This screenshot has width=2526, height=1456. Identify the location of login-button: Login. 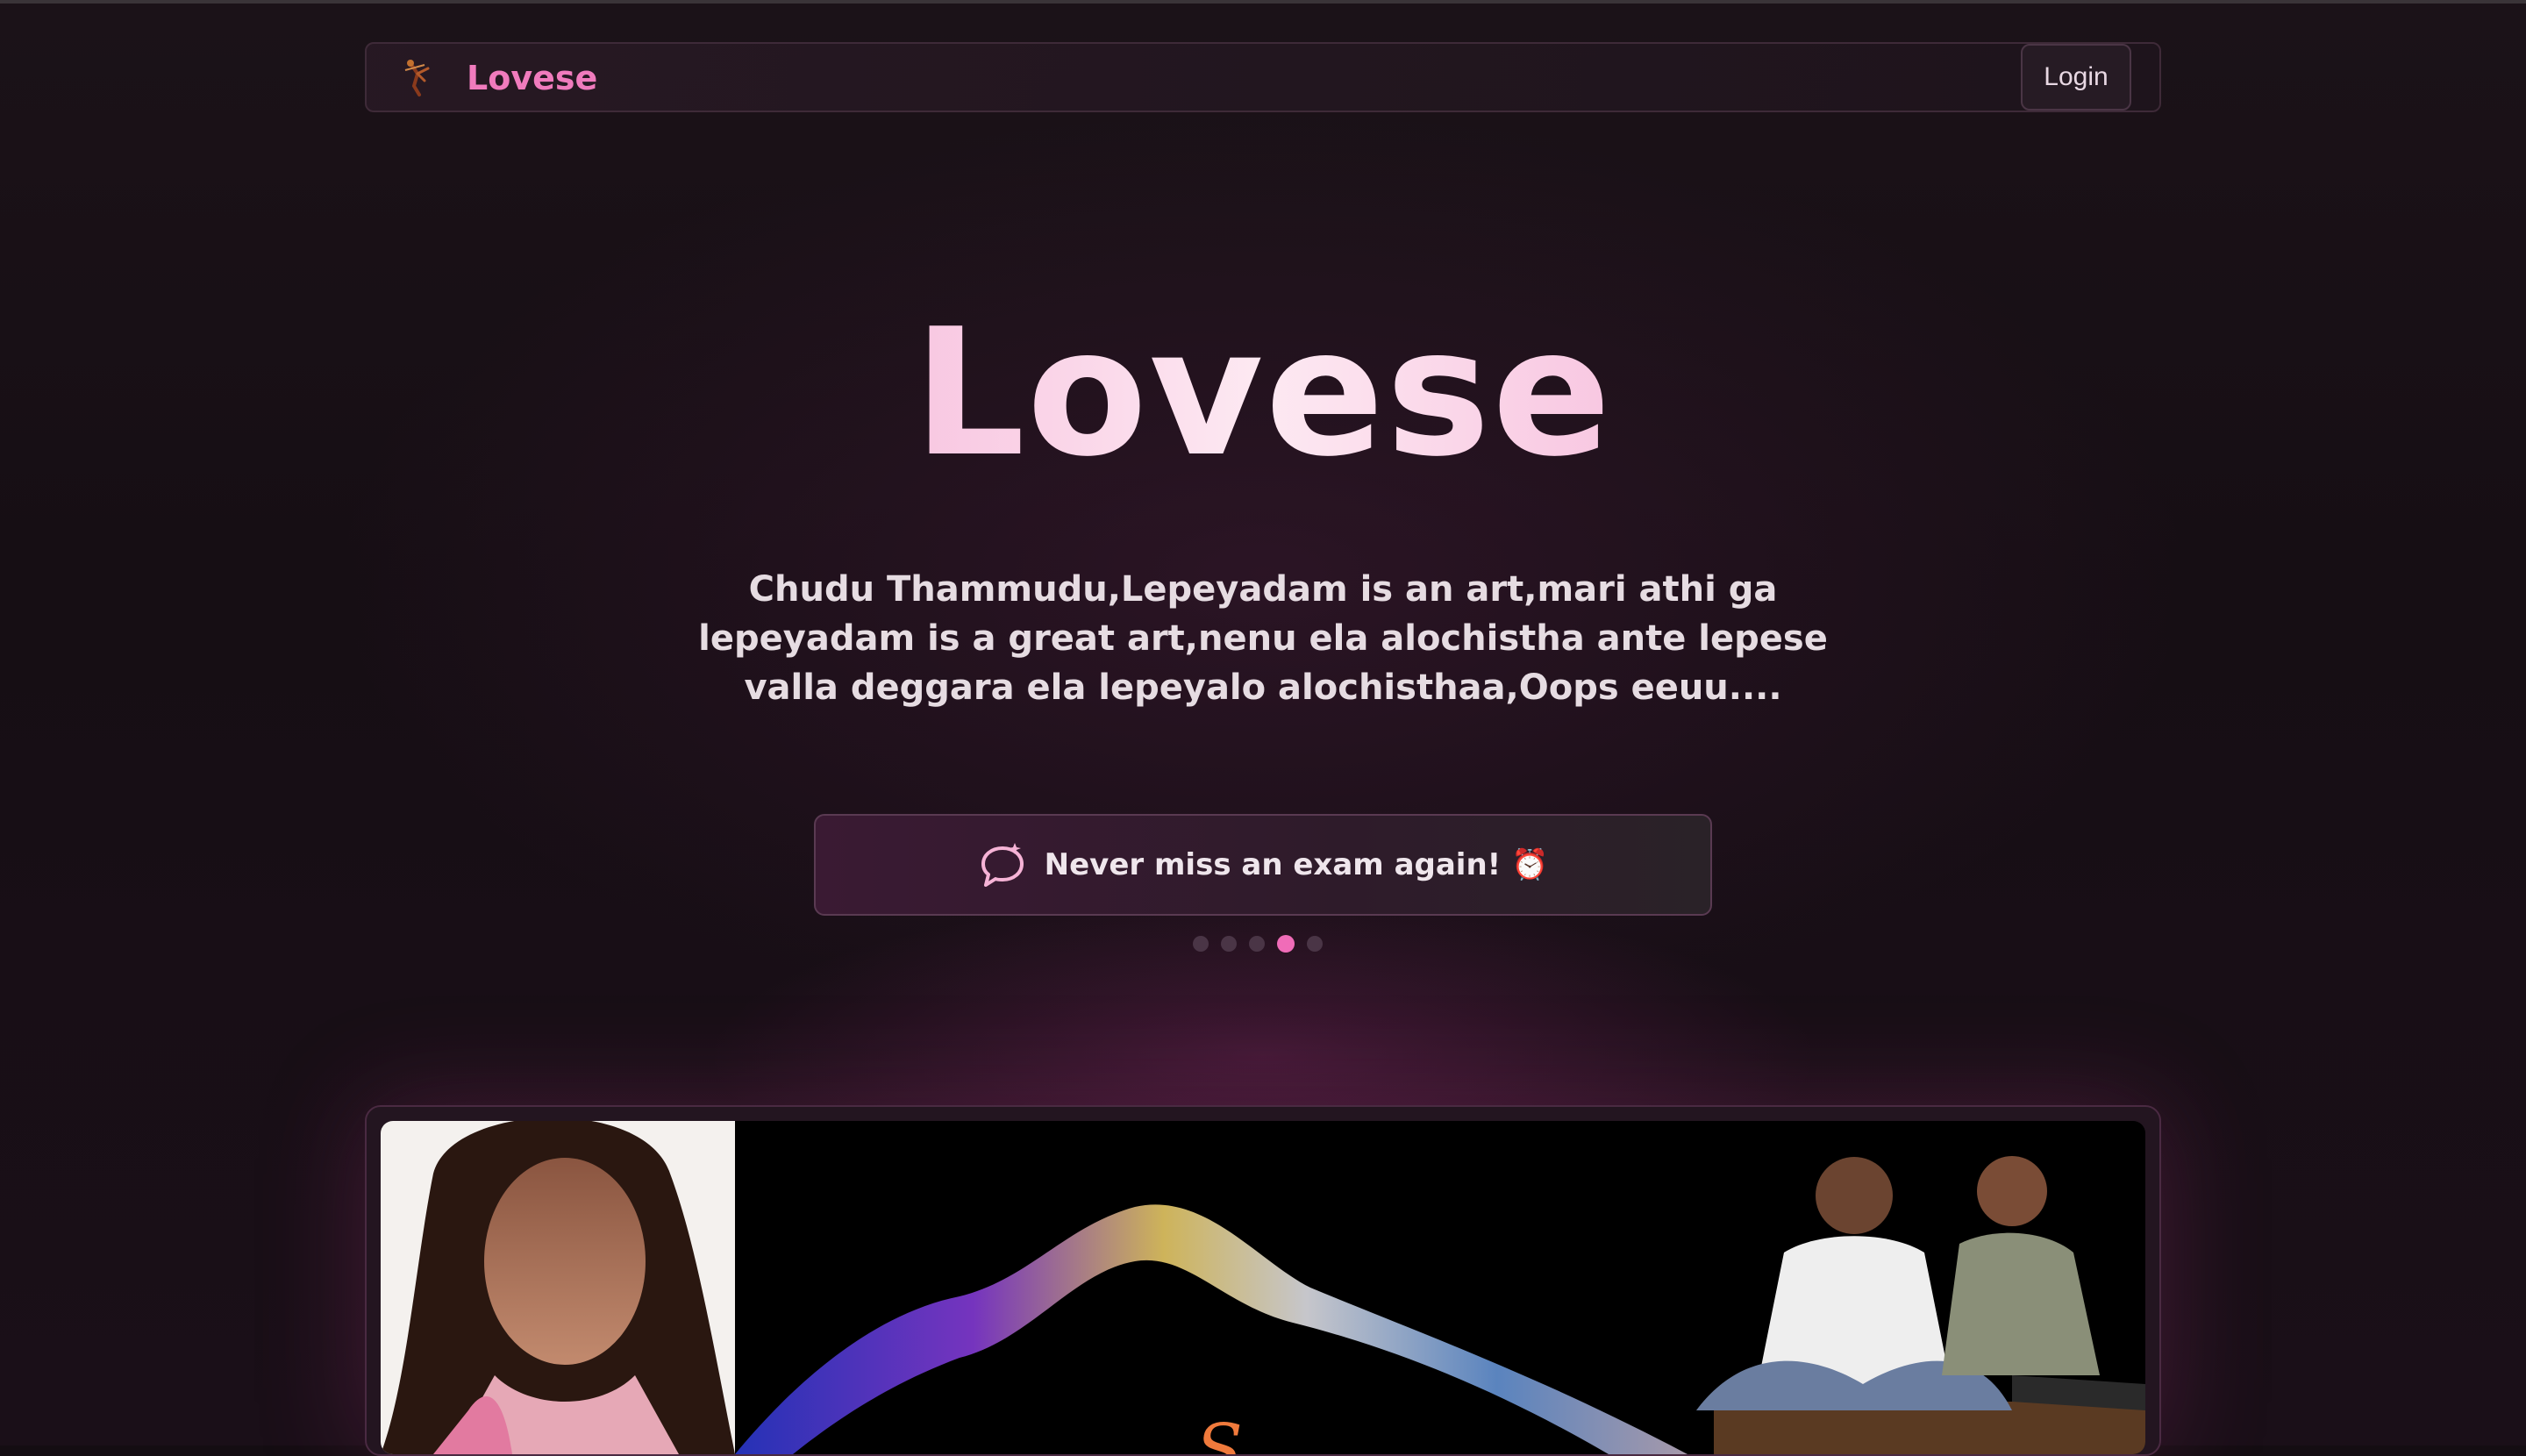
(2076, 77).